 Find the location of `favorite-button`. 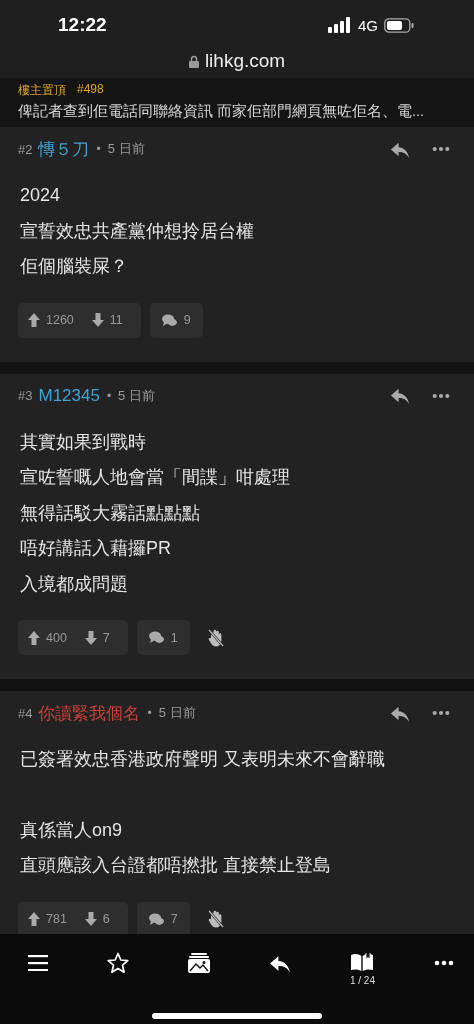

favorite-button is located at coordinates (118, 963).